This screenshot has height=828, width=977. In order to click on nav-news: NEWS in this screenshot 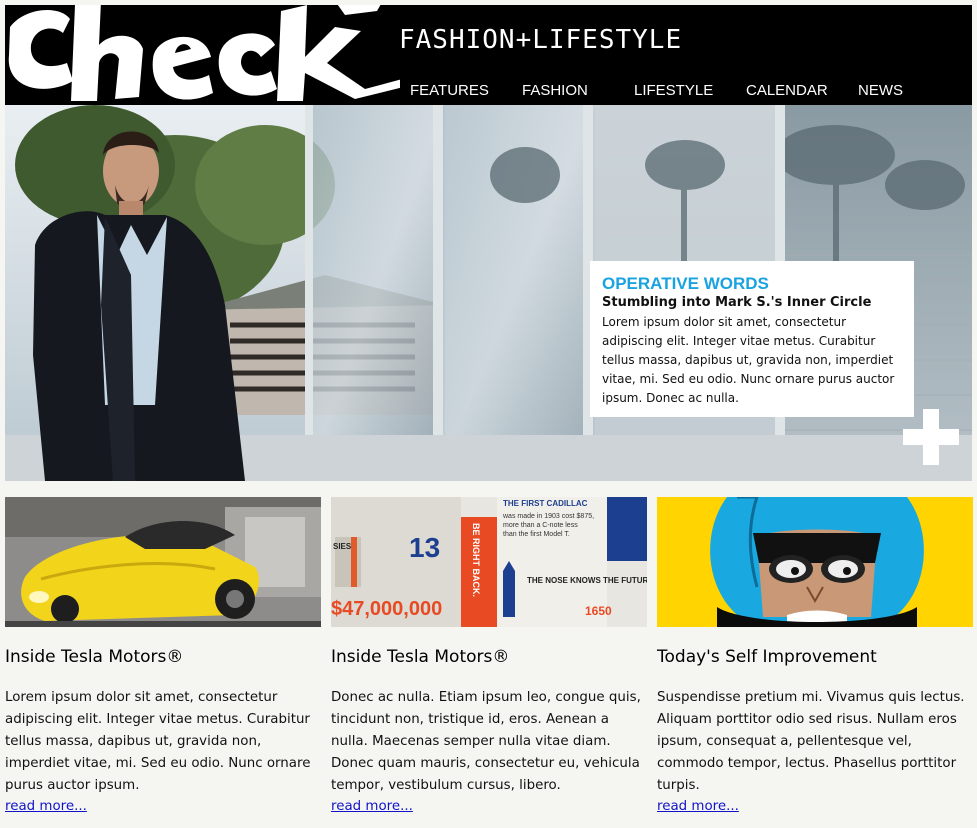, I will do `click(880, 90)`.